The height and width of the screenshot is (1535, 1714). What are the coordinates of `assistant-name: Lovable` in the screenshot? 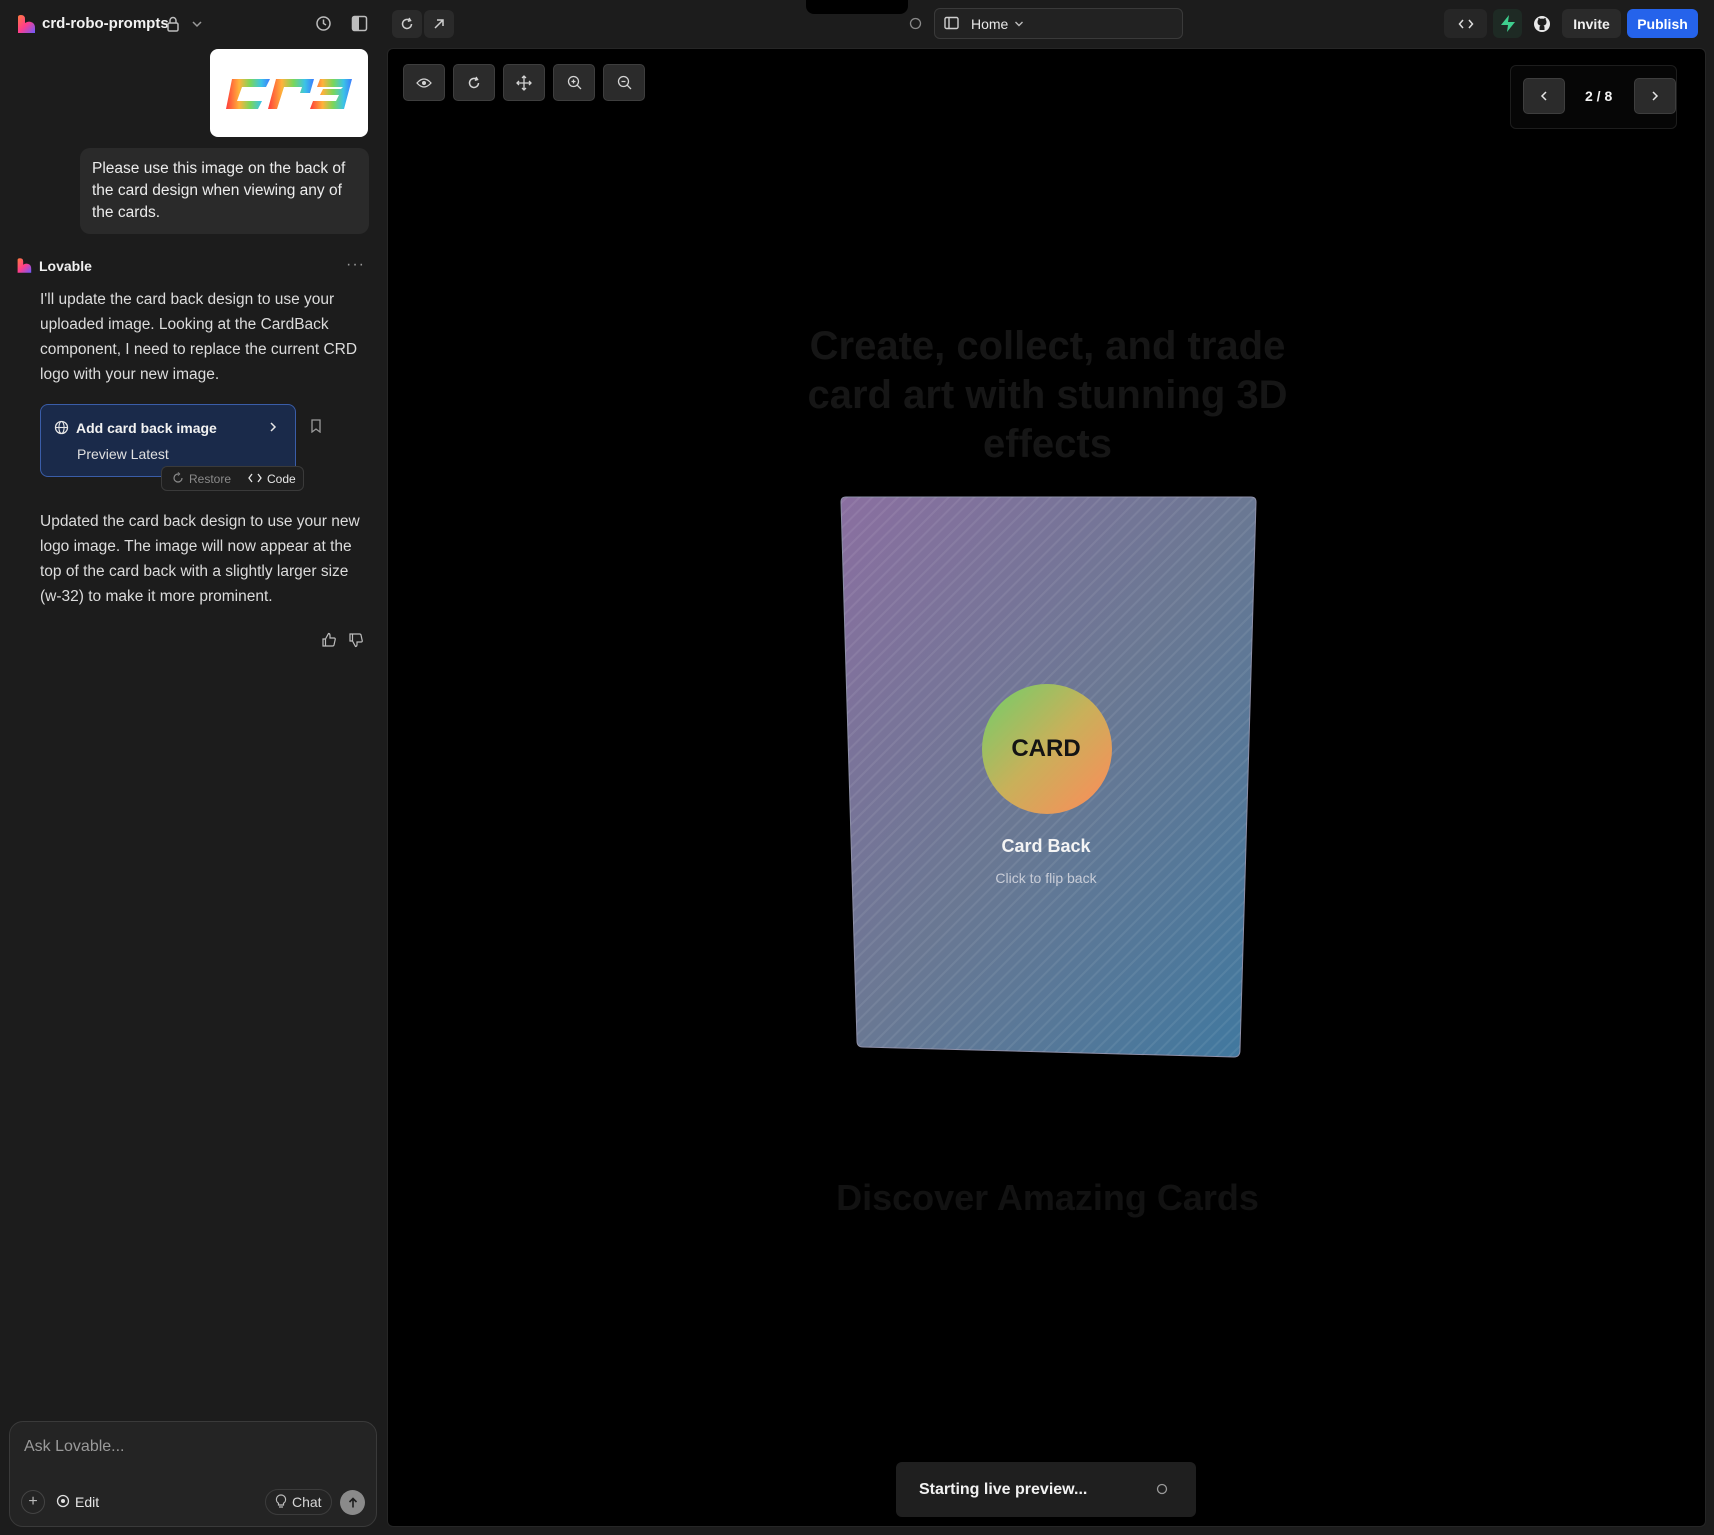 It's located at (65, 266).